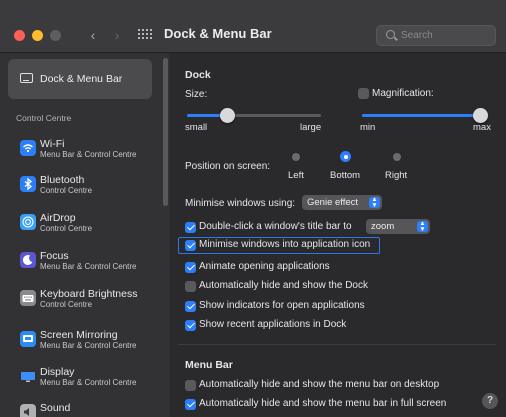 Image resolution: width=506 pixels, height=417 pixels. Describe the element at coordinates (28, 260) in the screenshot. I see `focus-moon-icon` at that location.